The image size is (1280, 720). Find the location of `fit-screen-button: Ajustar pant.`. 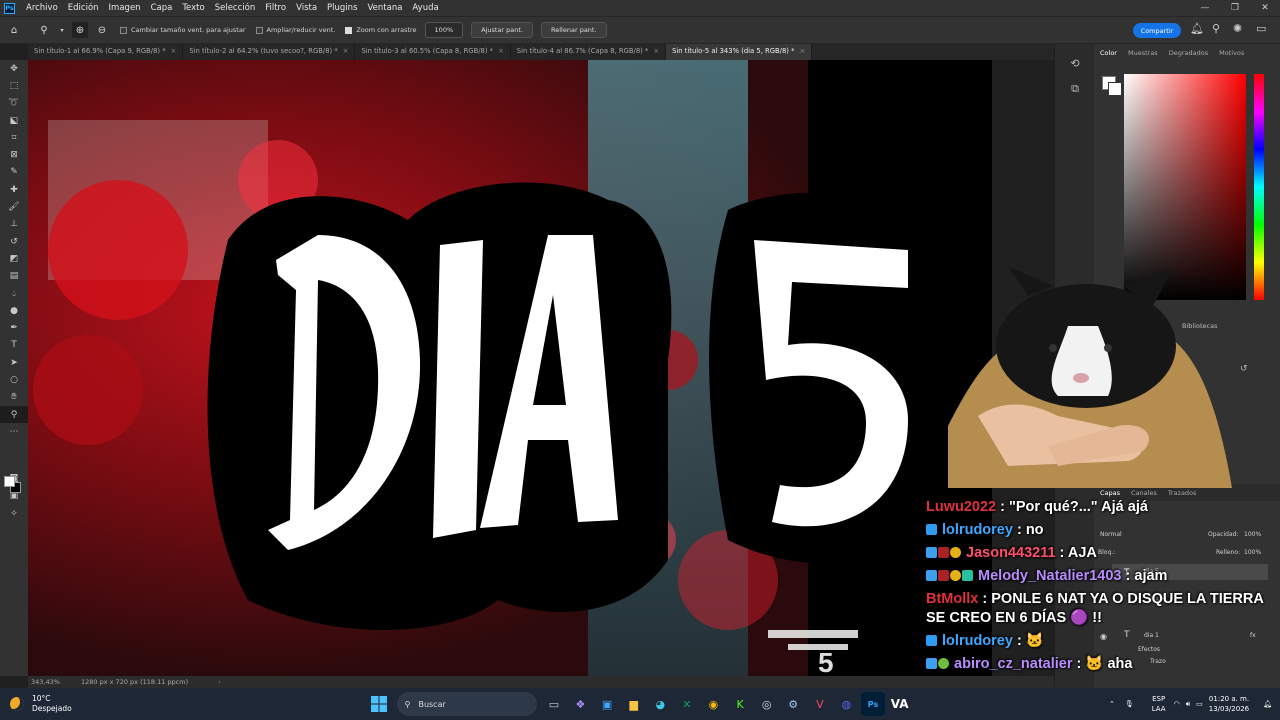

fit-screen-button: Ajustar pant. is located at coordinates (502, 30).